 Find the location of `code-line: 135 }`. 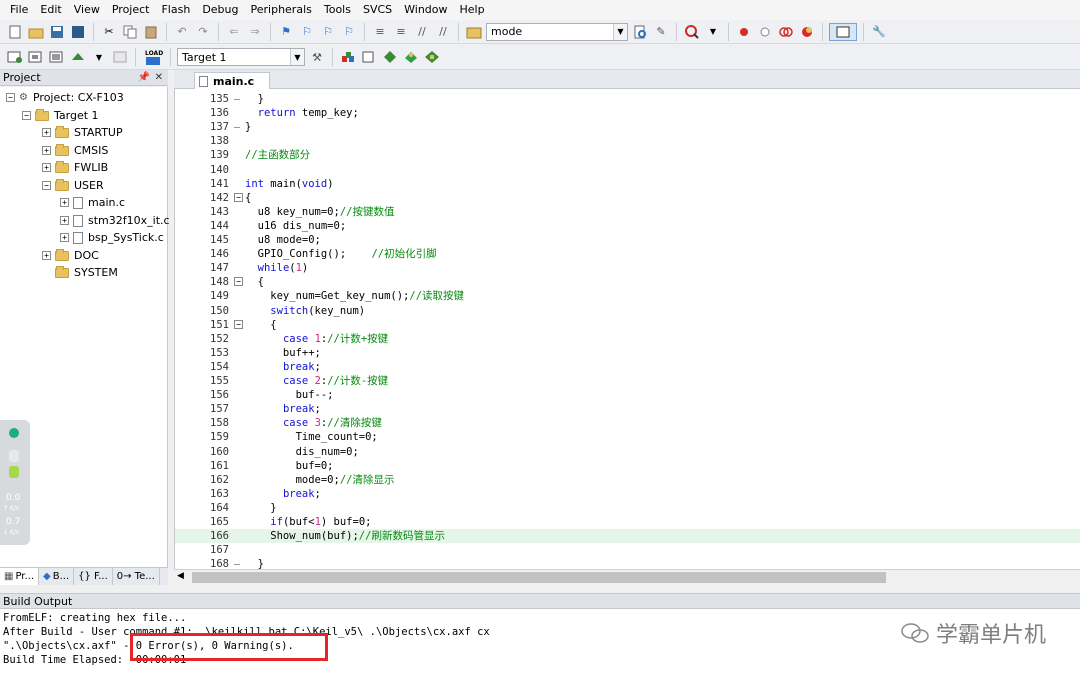

code-line: 135 } is located at coordinates (627, 99).